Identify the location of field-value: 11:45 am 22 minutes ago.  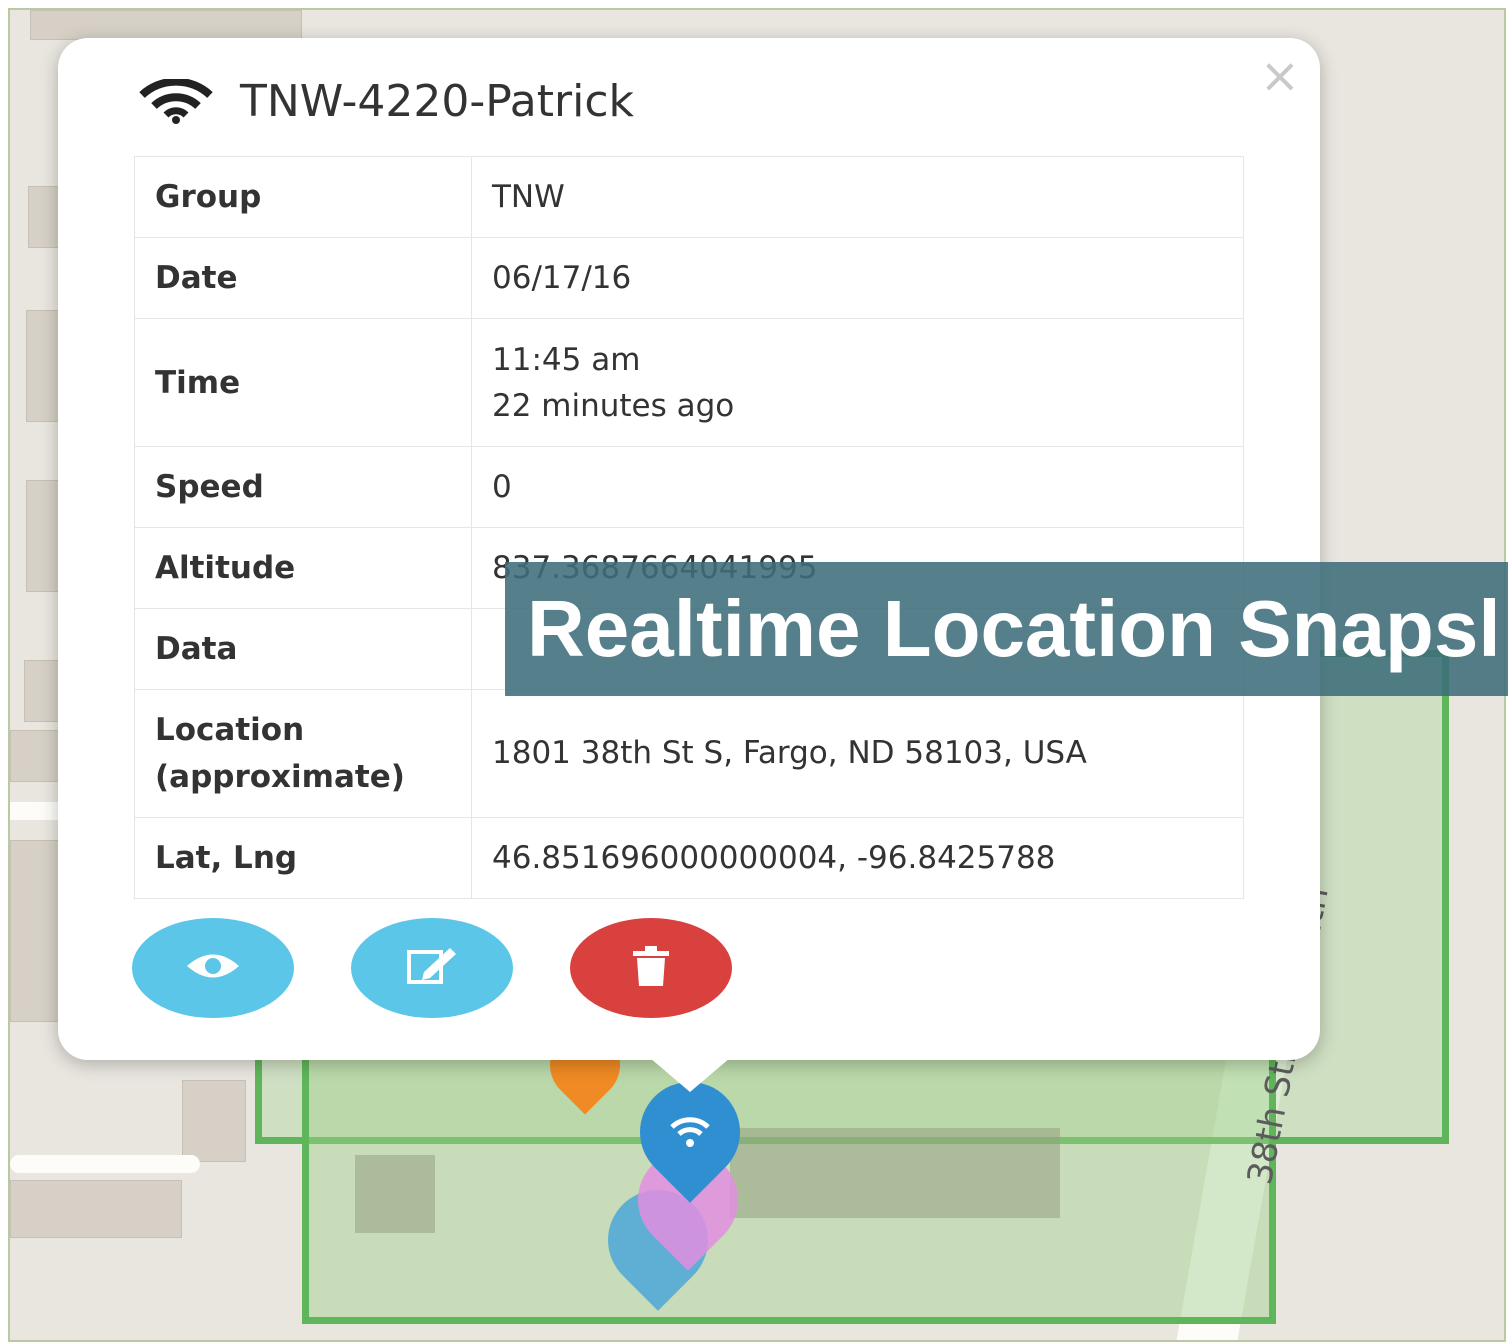
(857, 382).